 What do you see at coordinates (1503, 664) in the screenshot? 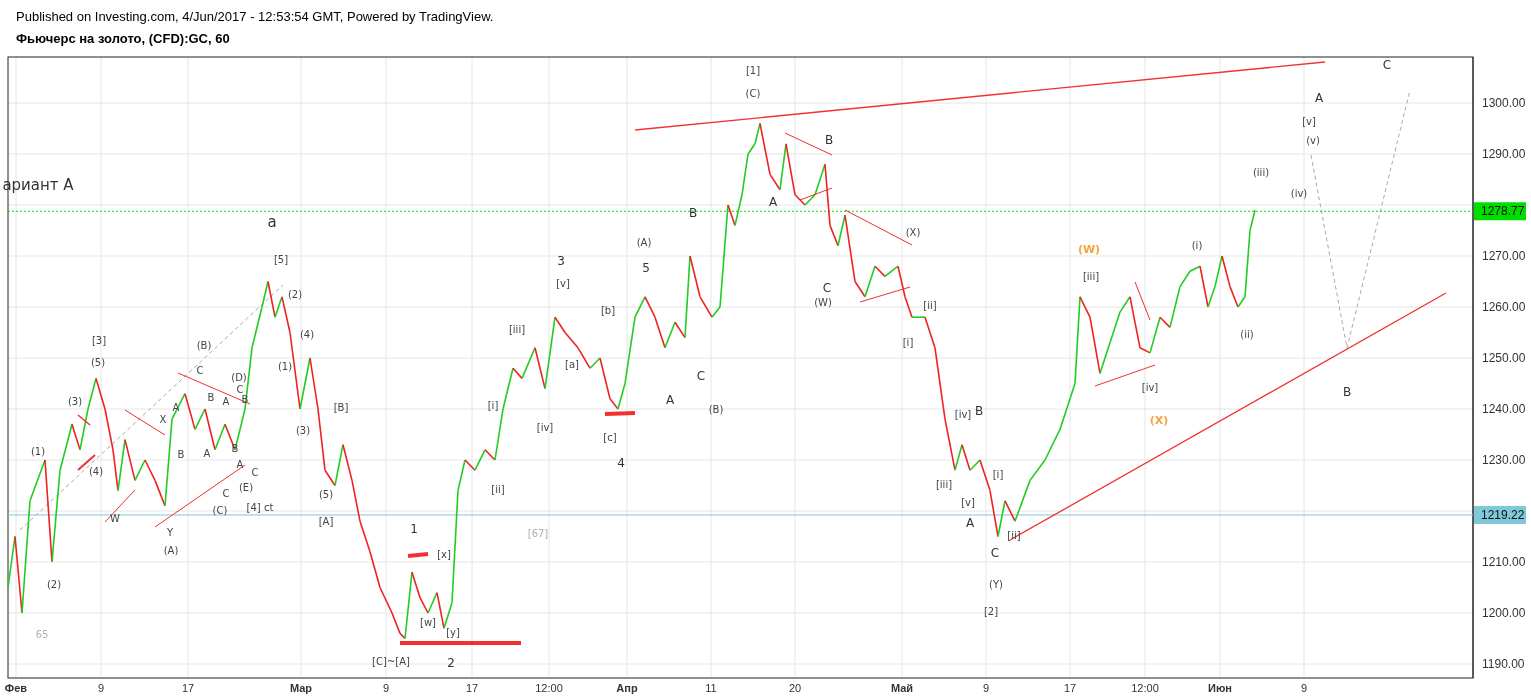
I see `price-tick-label: 1190.00` at bounding box center [1503, 664].